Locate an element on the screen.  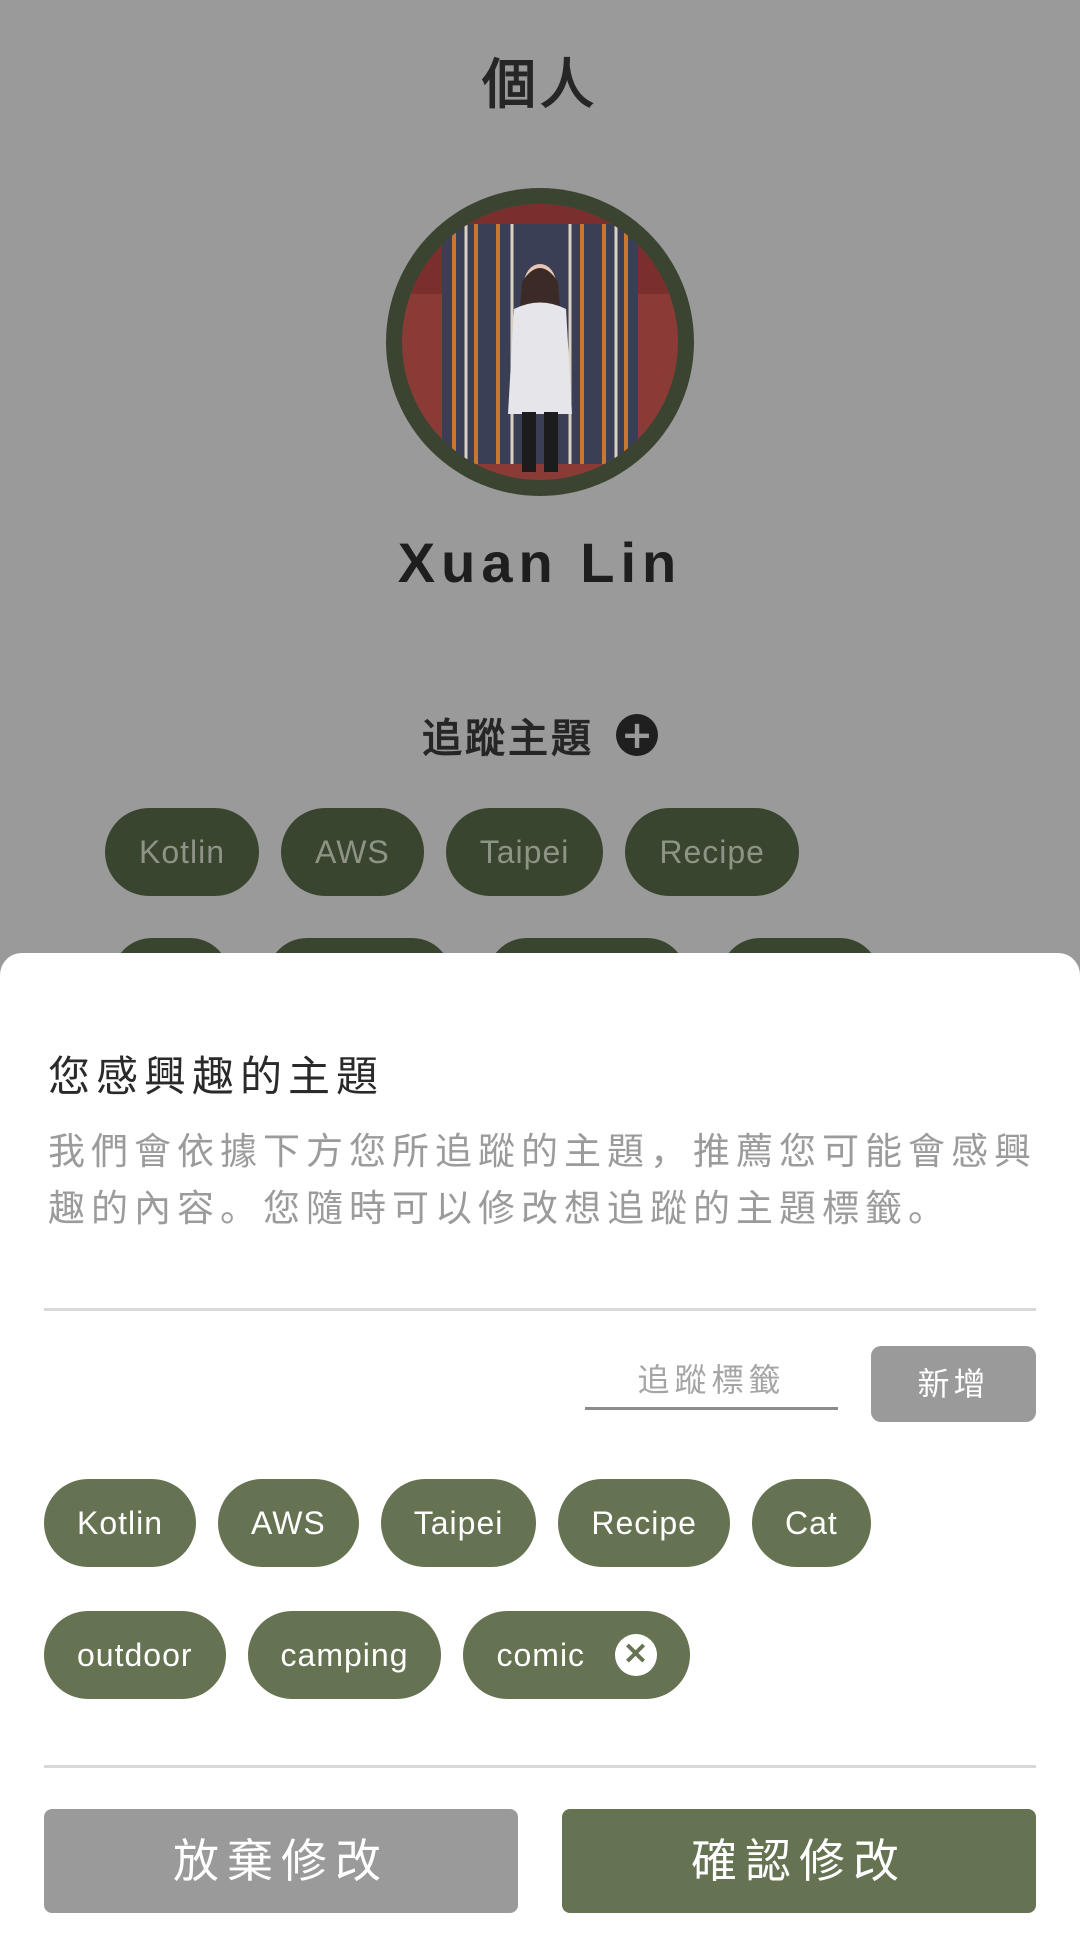
tag-chip-label: Cat is located at coordinates (811, 1523).